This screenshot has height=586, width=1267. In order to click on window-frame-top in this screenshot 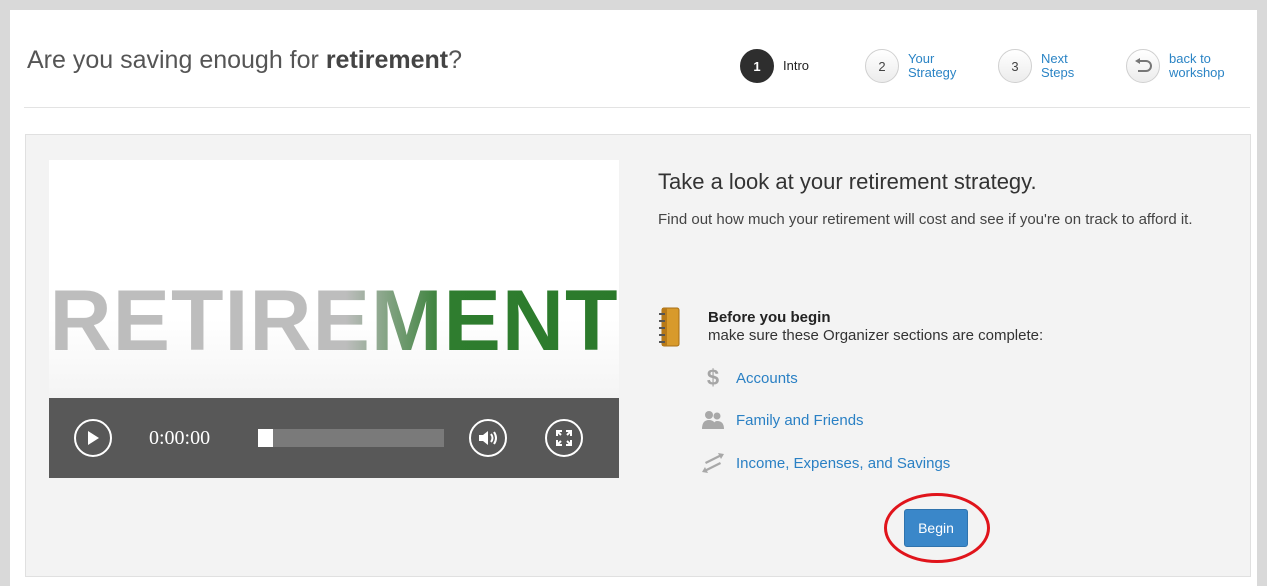, I will do `click(633, 5)`.